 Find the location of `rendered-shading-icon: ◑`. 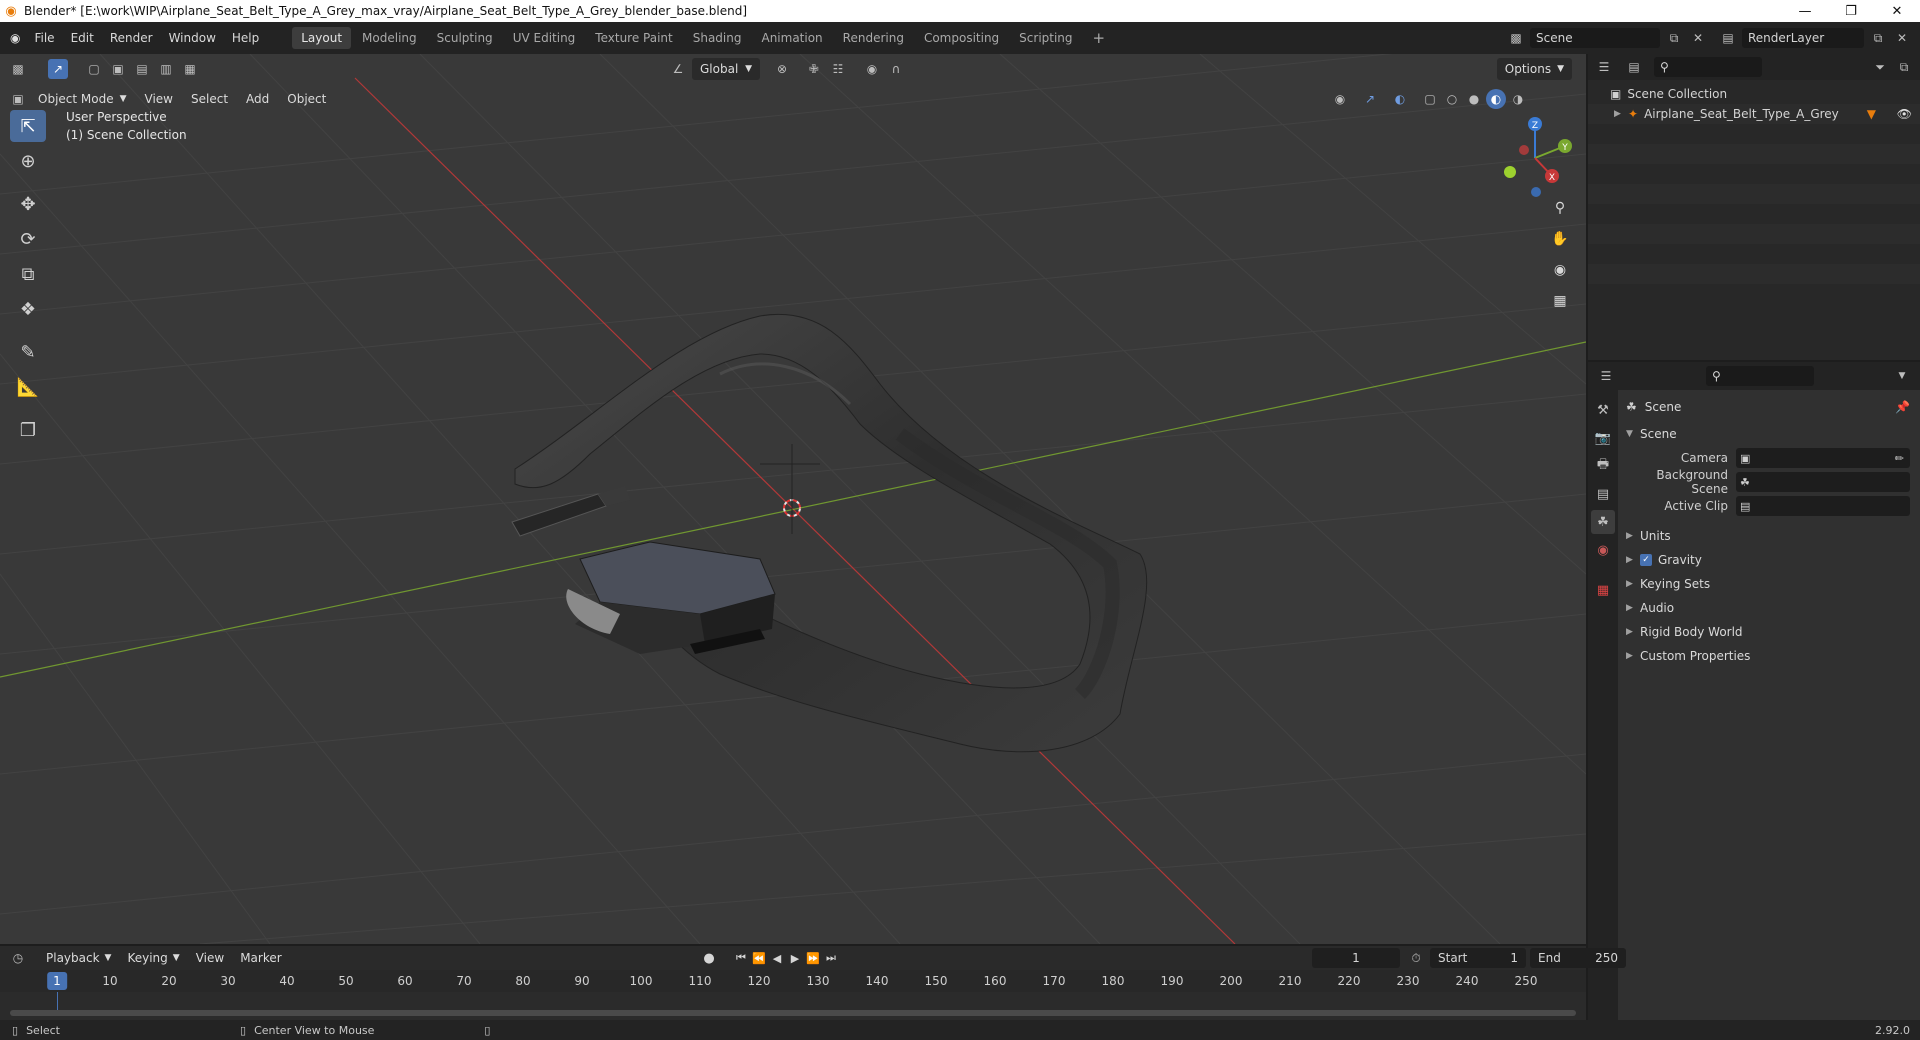

rendered-shading-icon: ◑ is located at coordinates (1518, 99).